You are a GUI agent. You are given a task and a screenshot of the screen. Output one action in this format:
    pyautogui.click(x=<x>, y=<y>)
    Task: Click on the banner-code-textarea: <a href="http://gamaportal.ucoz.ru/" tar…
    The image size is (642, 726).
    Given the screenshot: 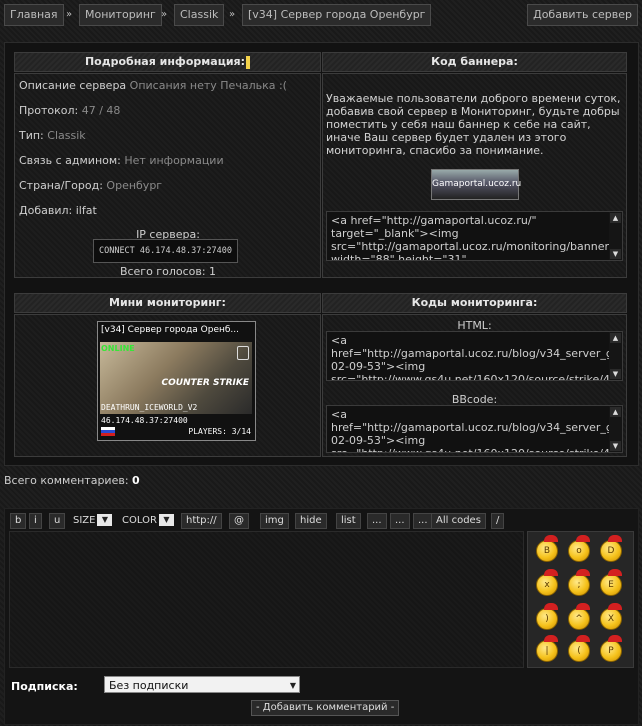 What is the action you would take?
    pyautogui.click(x=474, y=236)
    